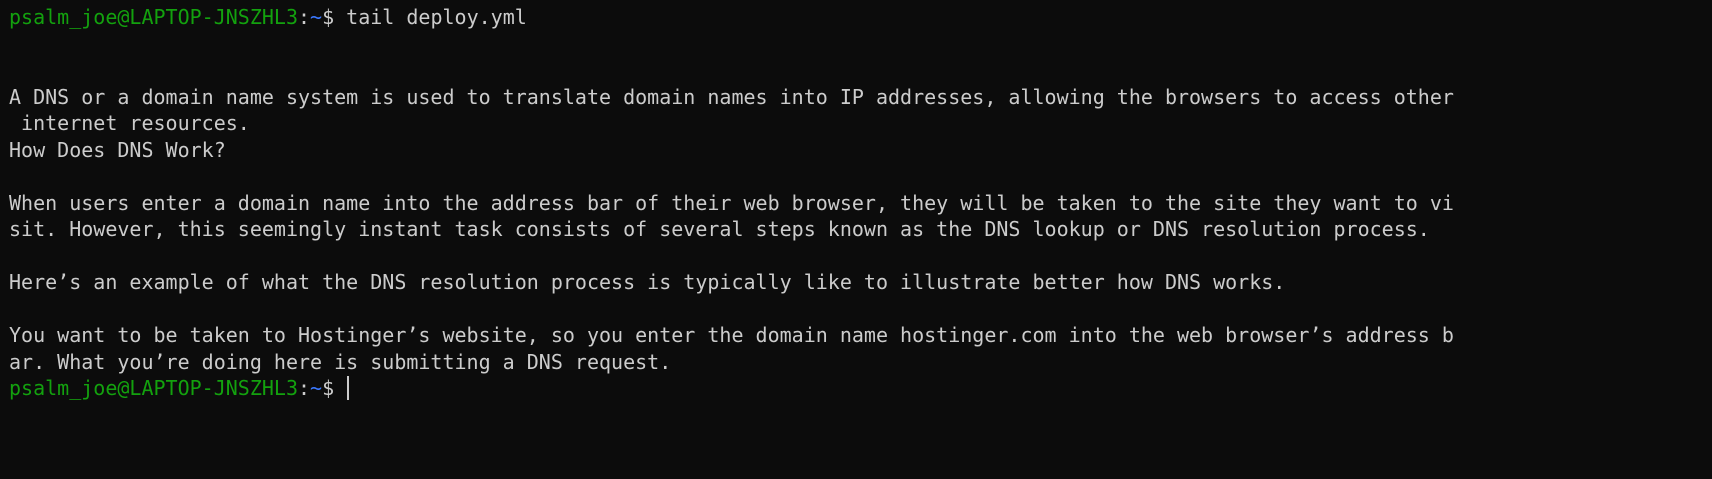 The height and width of the screenshot is (479, 1712). Describe the element at coordinates (129, 123) in the screenshot. I see `output-line: internet resources.` at that location.